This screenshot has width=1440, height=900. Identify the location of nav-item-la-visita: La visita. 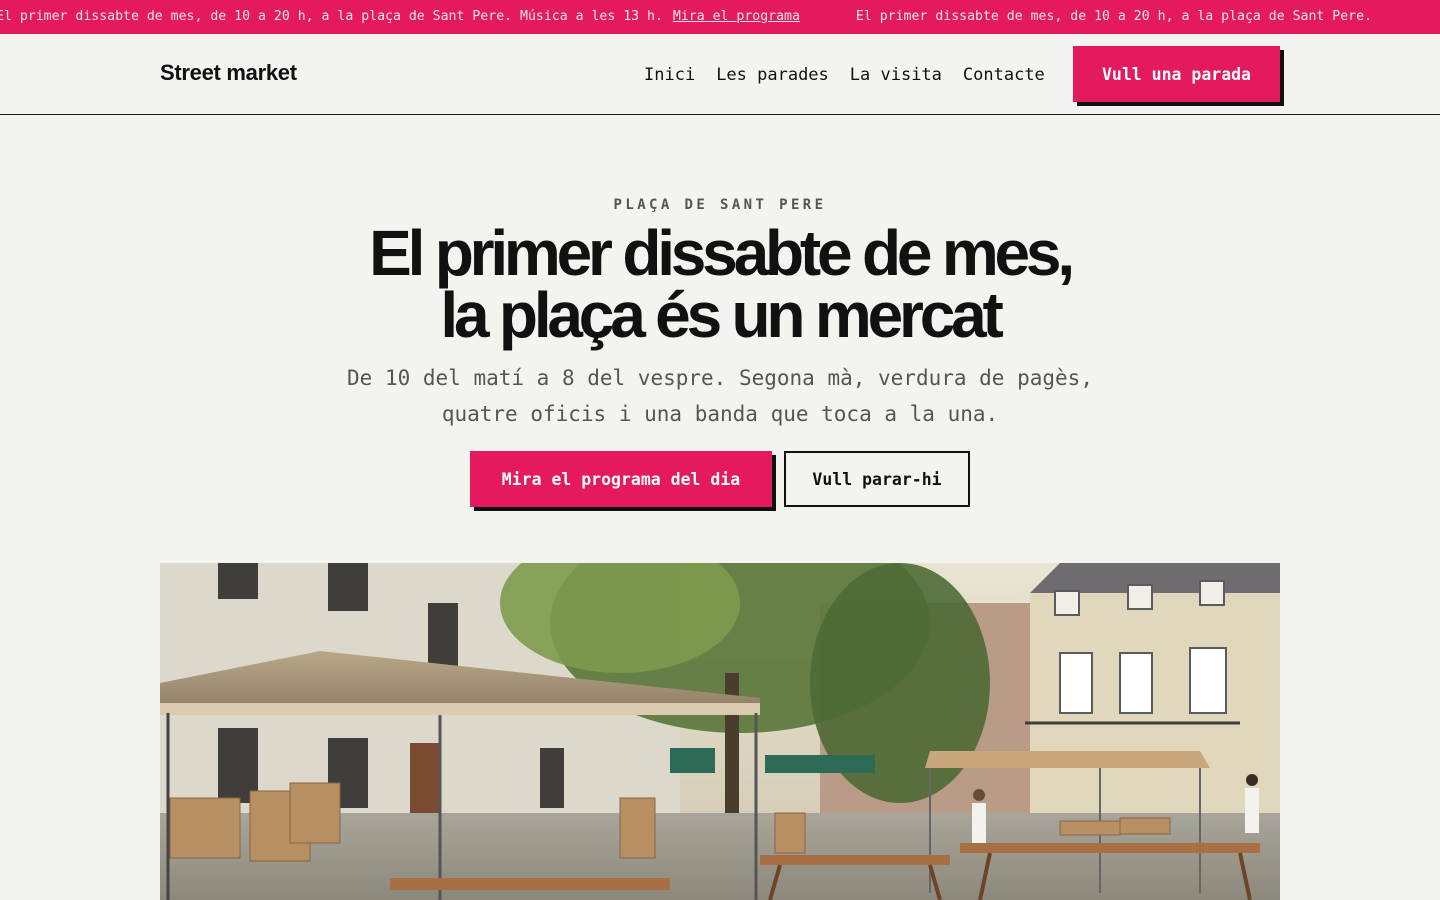
(896, 75).